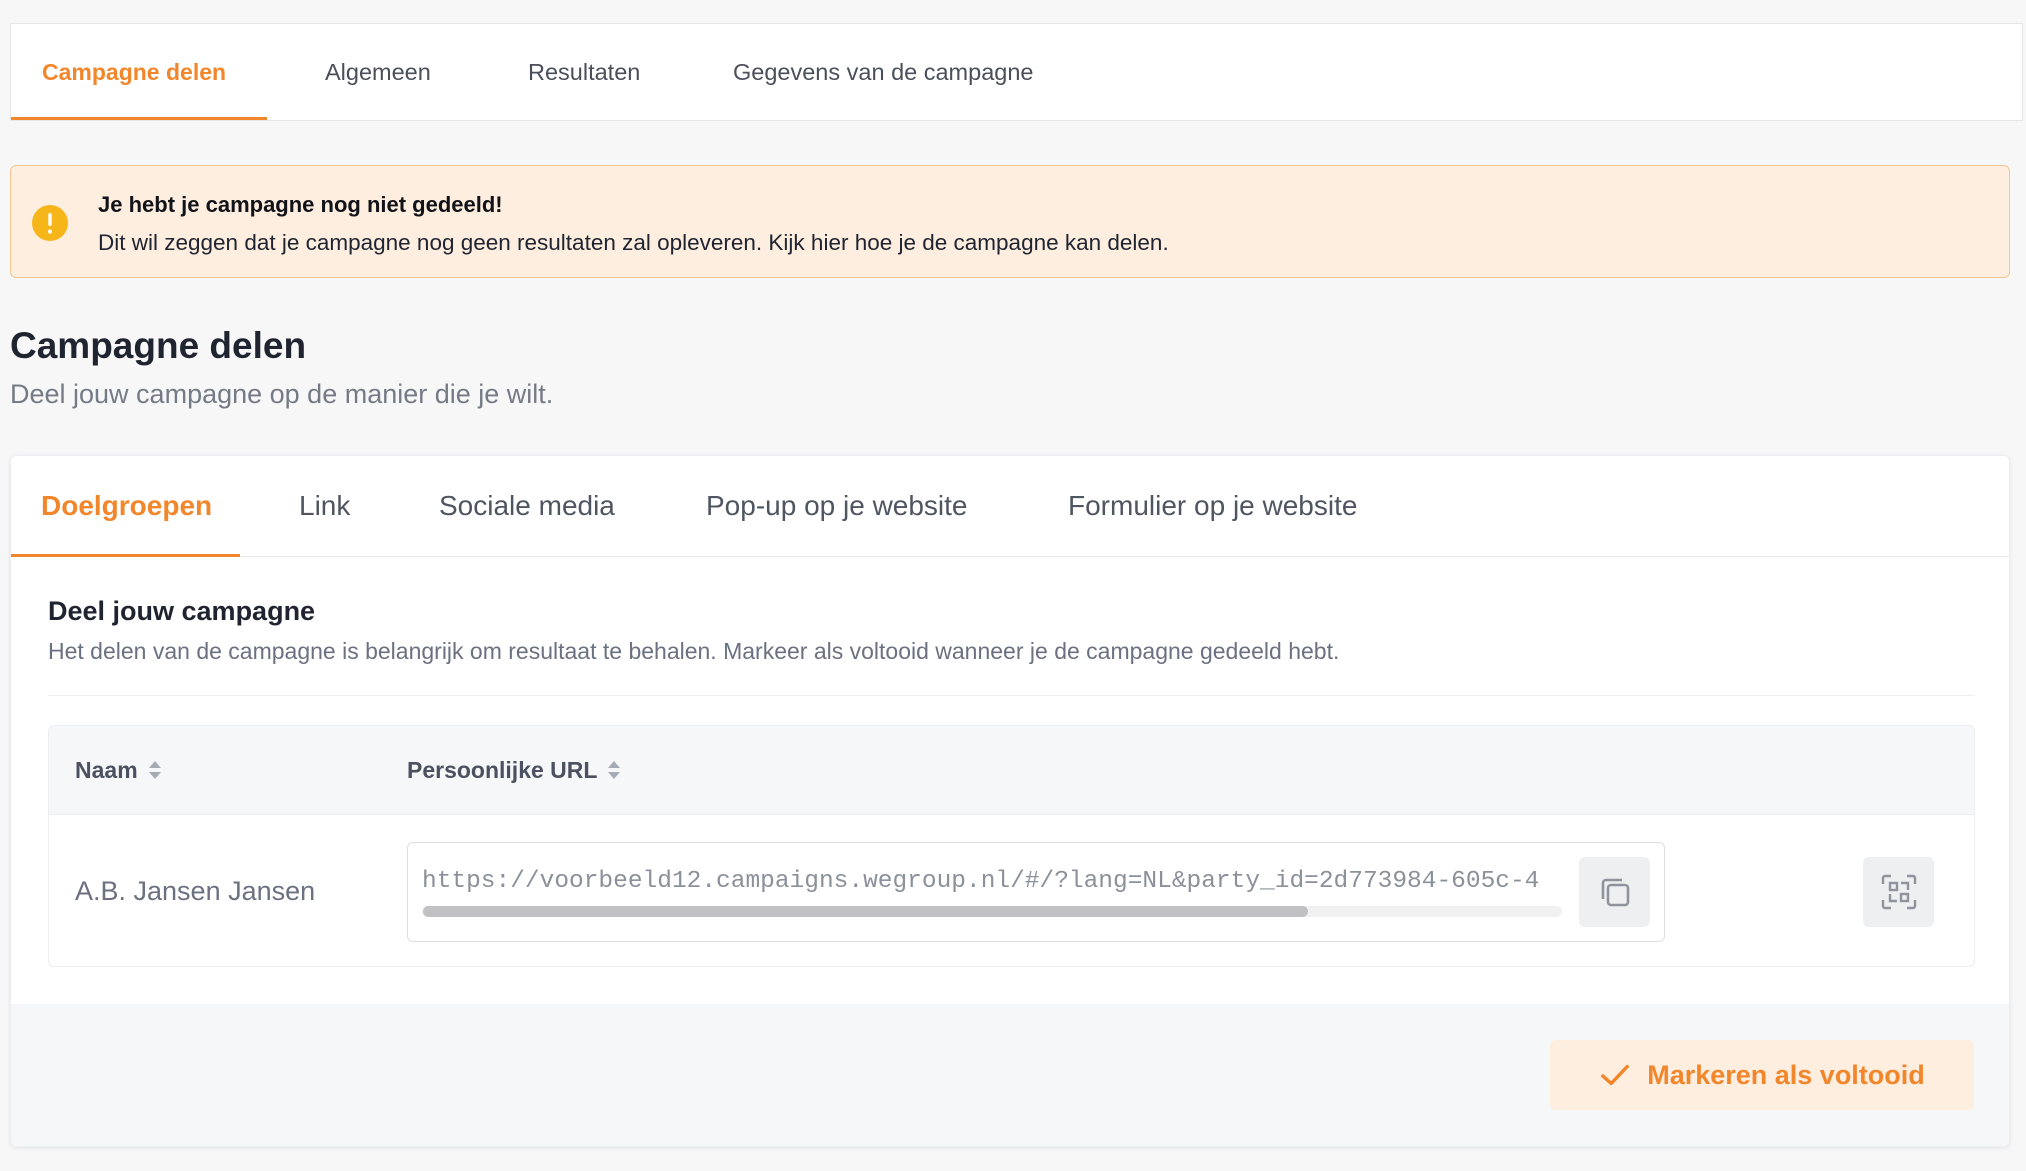 The height and width of the screenshot is (1171, 2026). Describe the element at coordinates (139, 118) in the screenshot. I see `active-tab-indicator` at that location.